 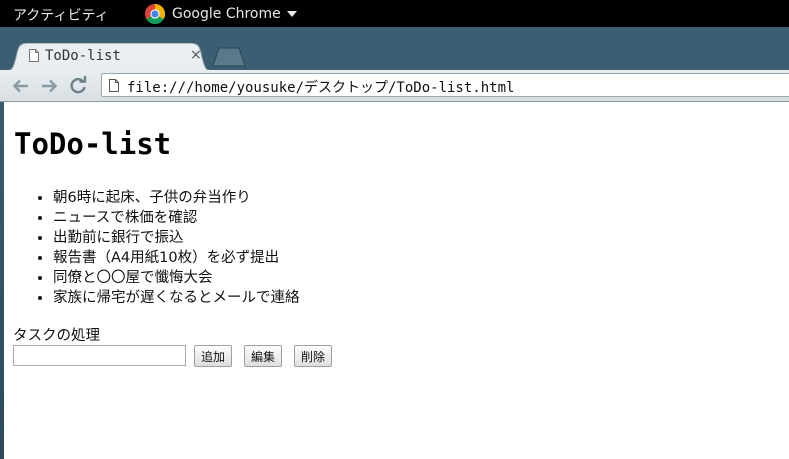 I want to click on list-item: ニュースで株価を確認, so click(x=176, y=218).